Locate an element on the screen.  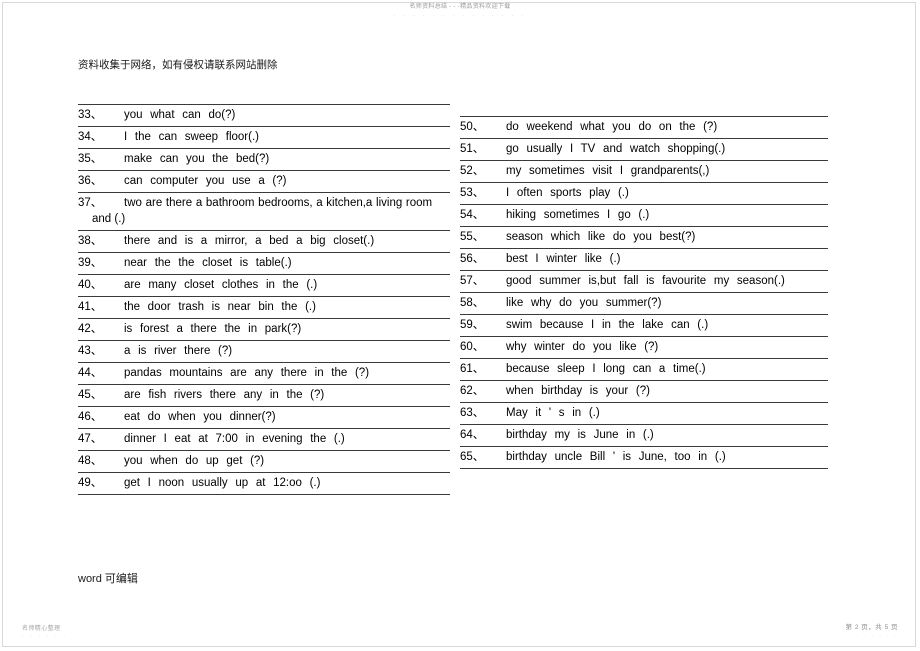
exercise-row: 42、 is forest a there the in park(?) is located at coordinates (264, 330).